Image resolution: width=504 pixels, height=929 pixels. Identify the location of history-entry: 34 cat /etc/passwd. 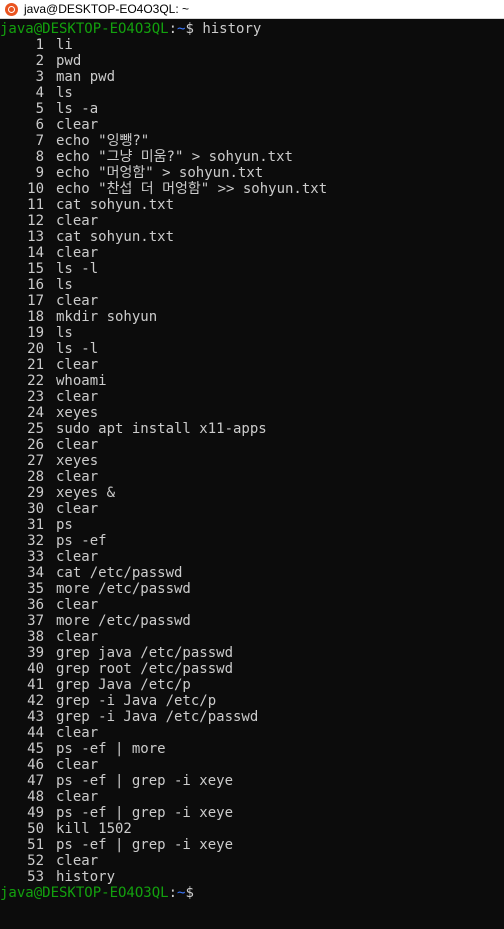
(252, 573).